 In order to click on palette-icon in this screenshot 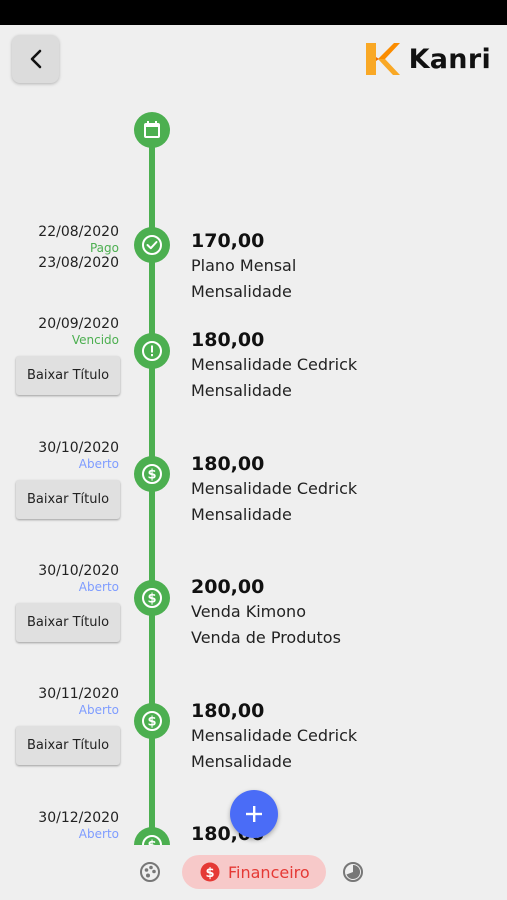, I will do `click(150, 872)`.